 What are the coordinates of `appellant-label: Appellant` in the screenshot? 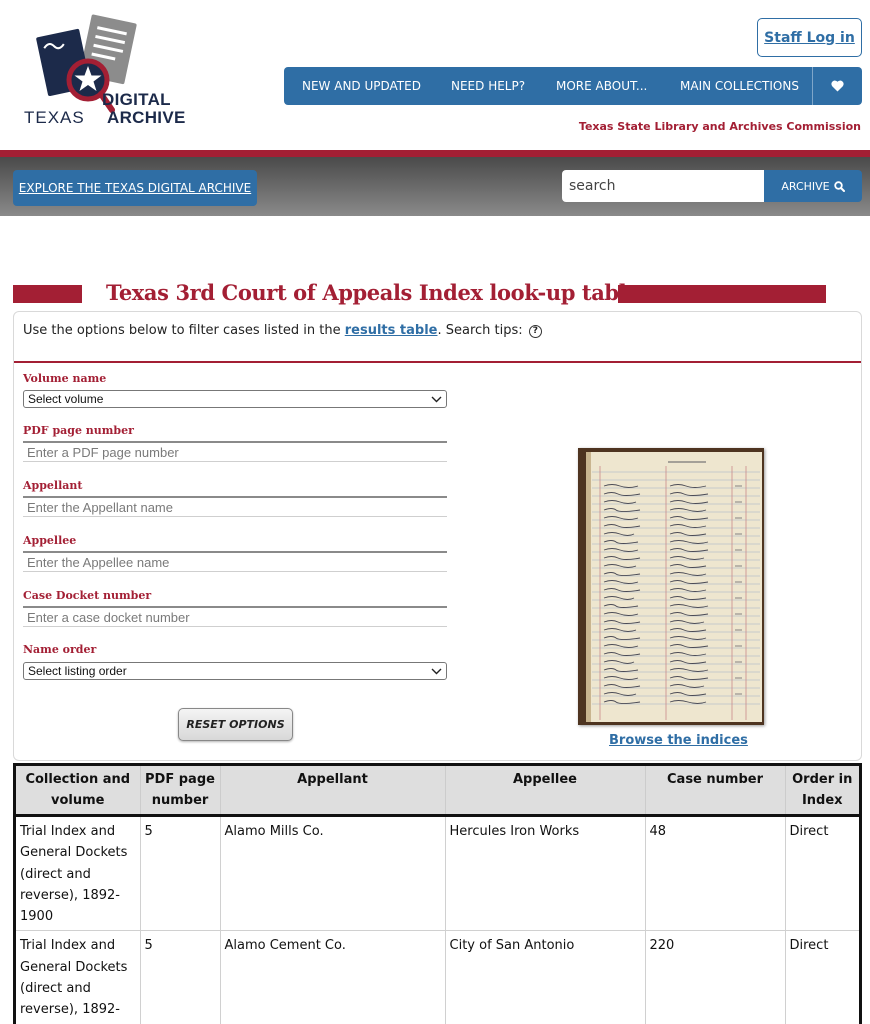 It's located at (53, 485).